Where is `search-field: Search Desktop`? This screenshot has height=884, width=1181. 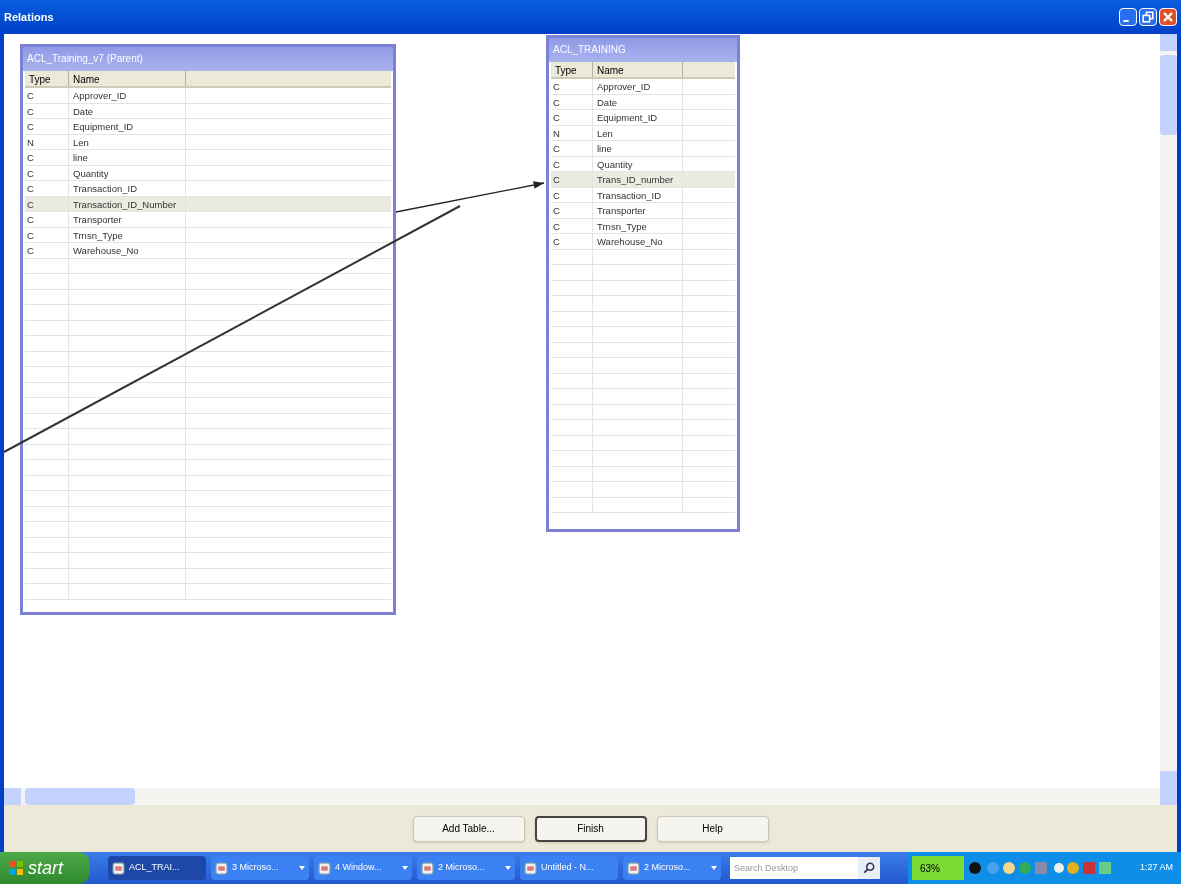 search-field: Search Desktop is located at coordinates (794, 868).